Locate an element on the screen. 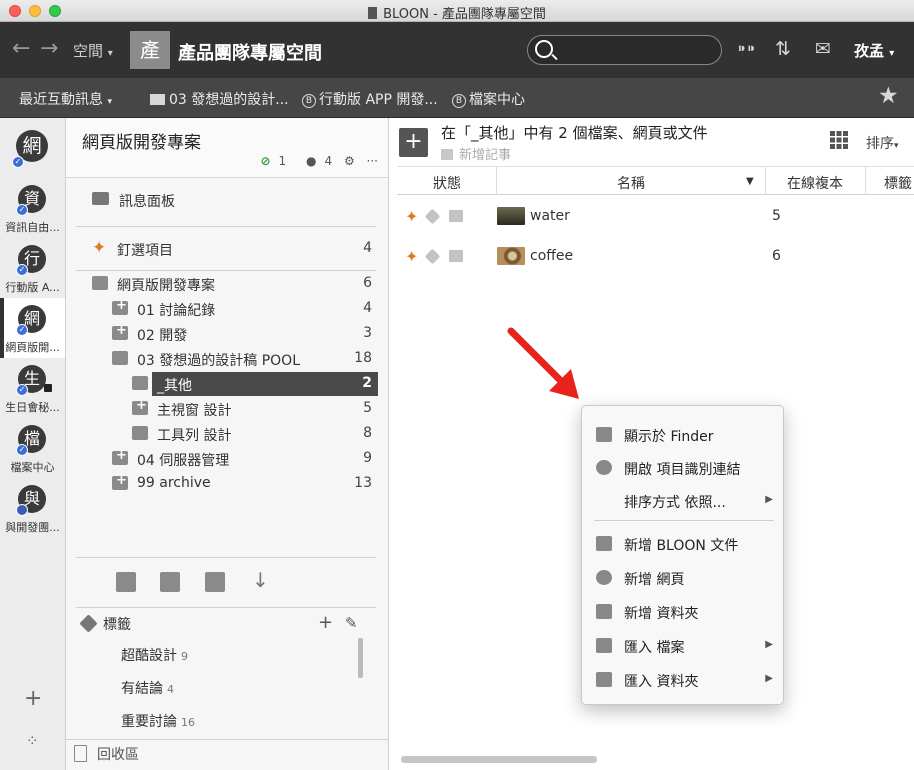  search-input is located at coordinates (624, 50).